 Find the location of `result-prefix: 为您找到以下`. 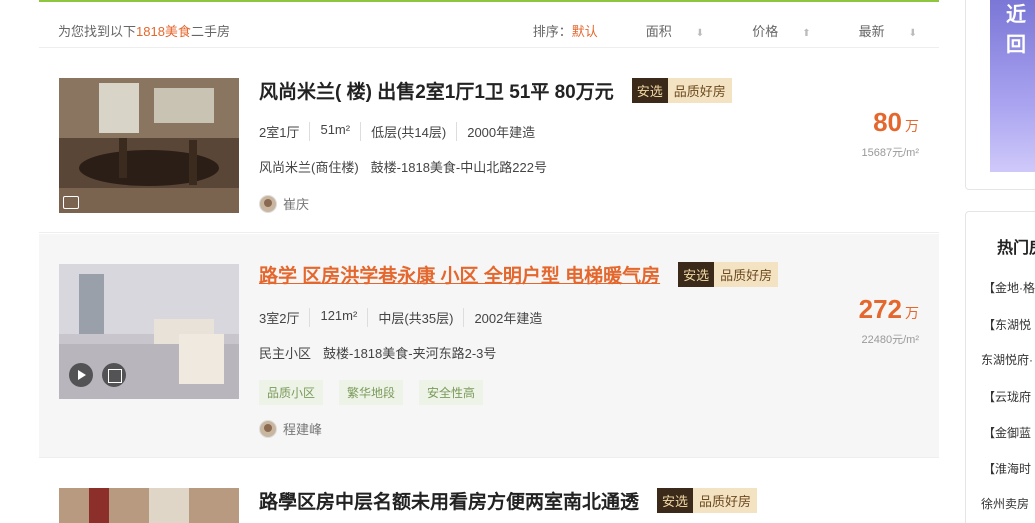

result-prefix: 为您找到以下 is located at coordinates (97, 31).